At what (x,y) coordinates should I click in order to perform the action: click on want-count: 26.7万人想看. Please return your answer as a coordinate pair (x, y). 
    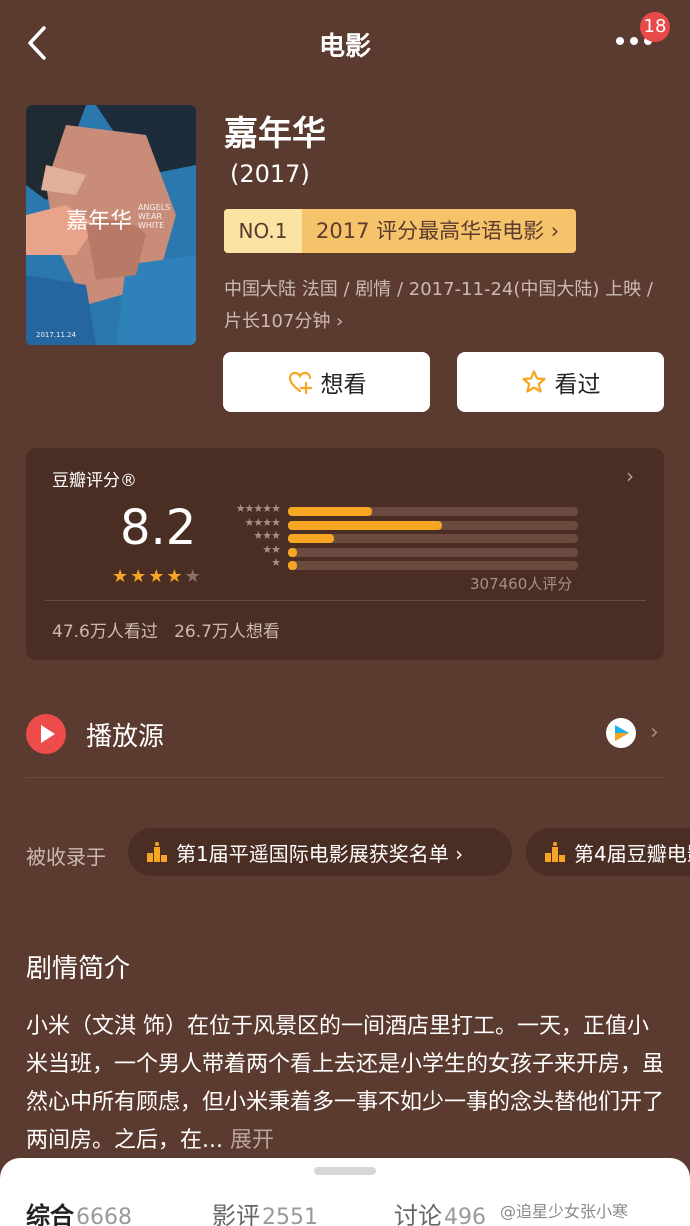
    Looking at the image, I should click on (227, 632).